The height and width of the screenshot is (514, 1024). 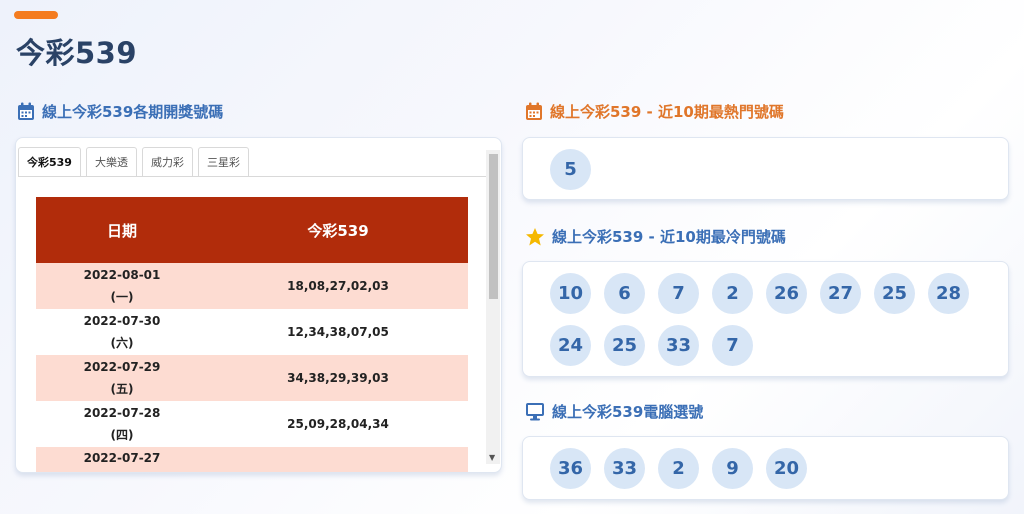 What do you see at coordinates (570, 293) in the screenshot?
I see `number-ball: 10` at bounding box center [570, 293].